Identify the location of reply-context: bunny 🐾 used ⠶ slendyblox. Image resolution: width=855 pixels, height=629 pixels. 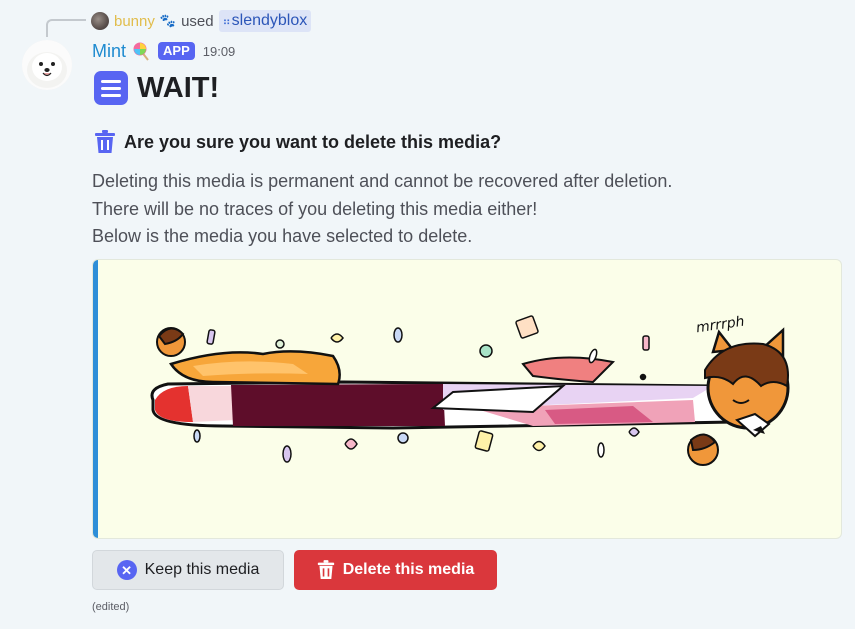
(201, 21).